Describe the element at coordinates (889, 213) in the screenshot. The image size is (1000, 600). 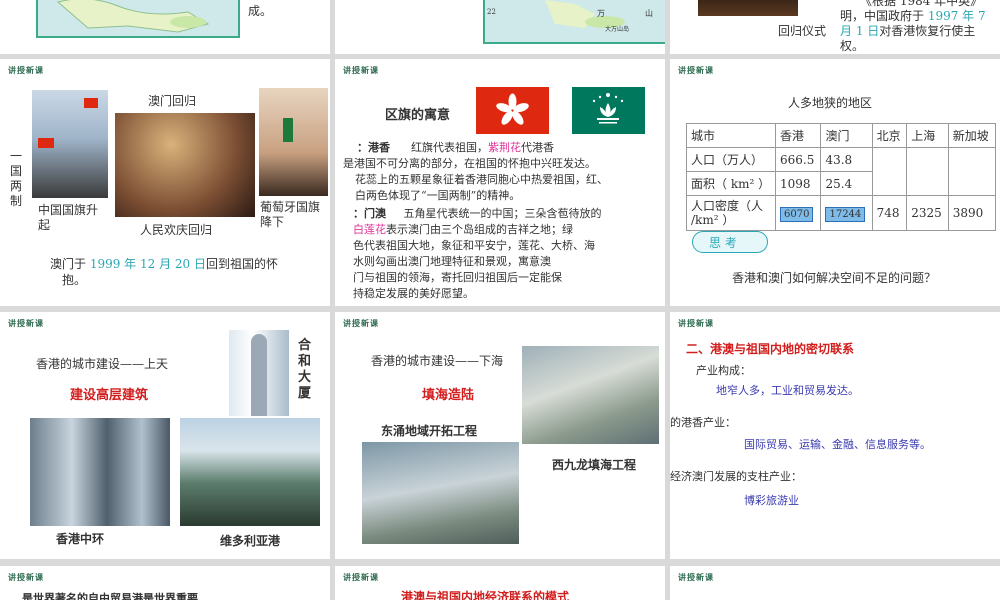
I see `table-cell: 748` at that location.